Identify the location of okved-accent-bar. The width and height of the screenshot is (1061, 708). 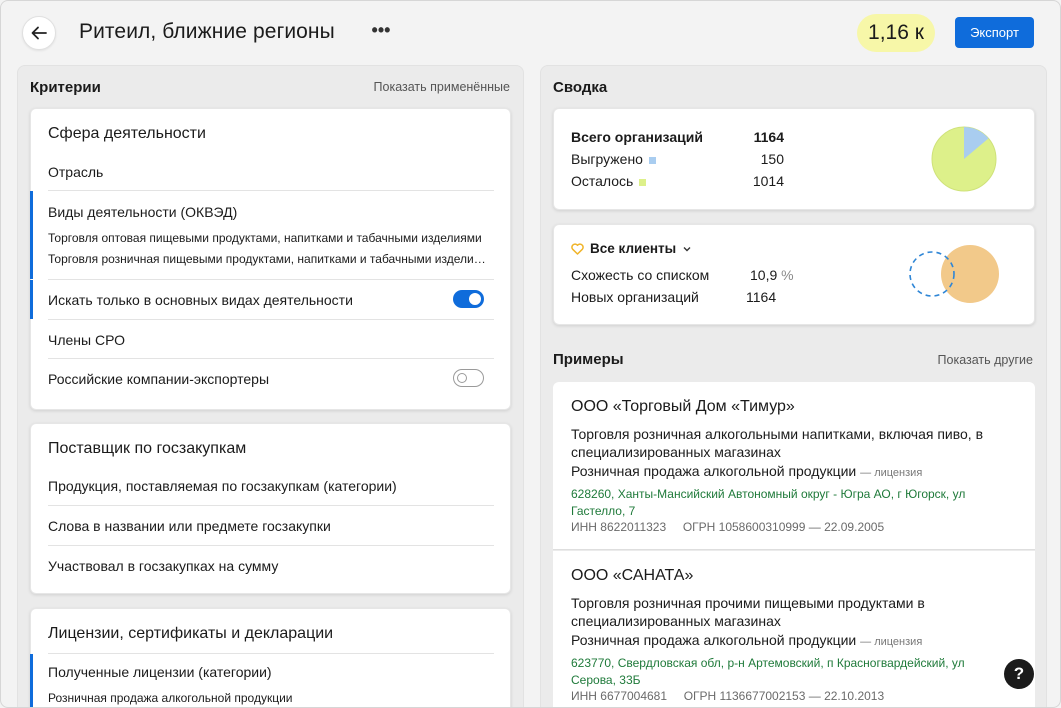
(31, 235).